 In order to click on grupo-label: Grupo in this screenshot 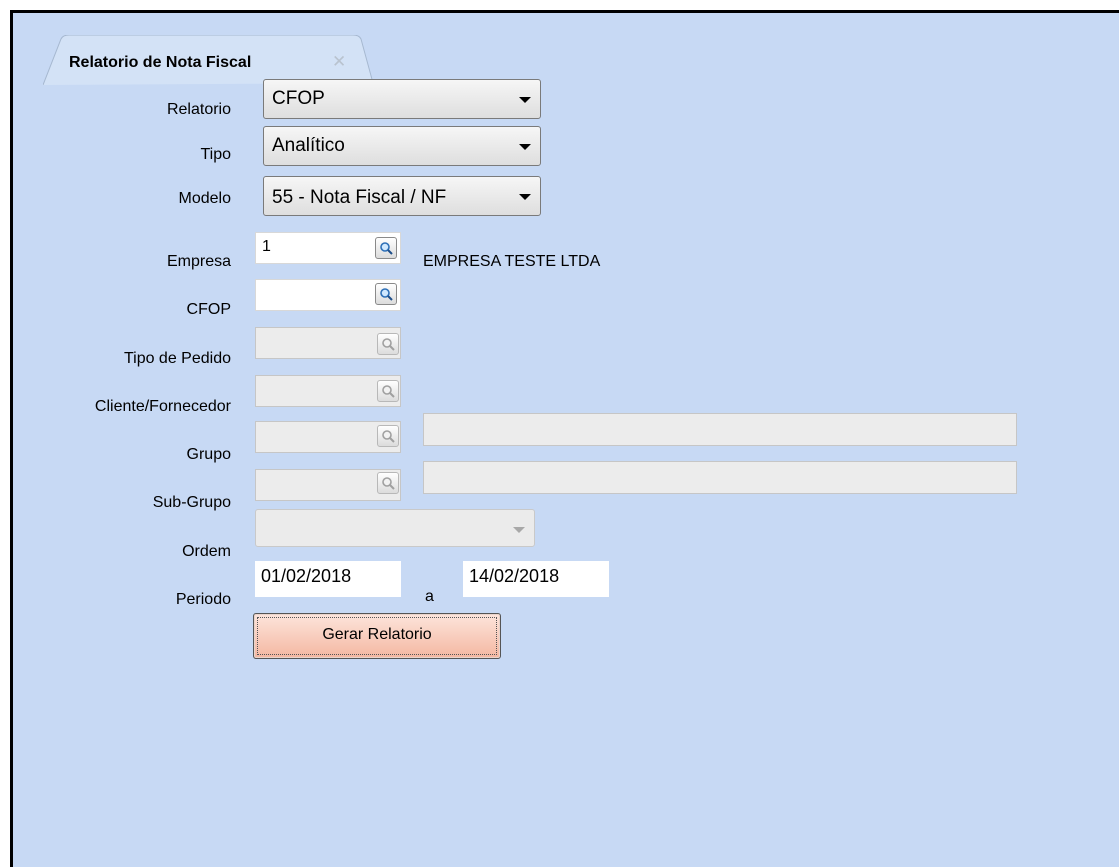, I will do `click(208, 454)`.